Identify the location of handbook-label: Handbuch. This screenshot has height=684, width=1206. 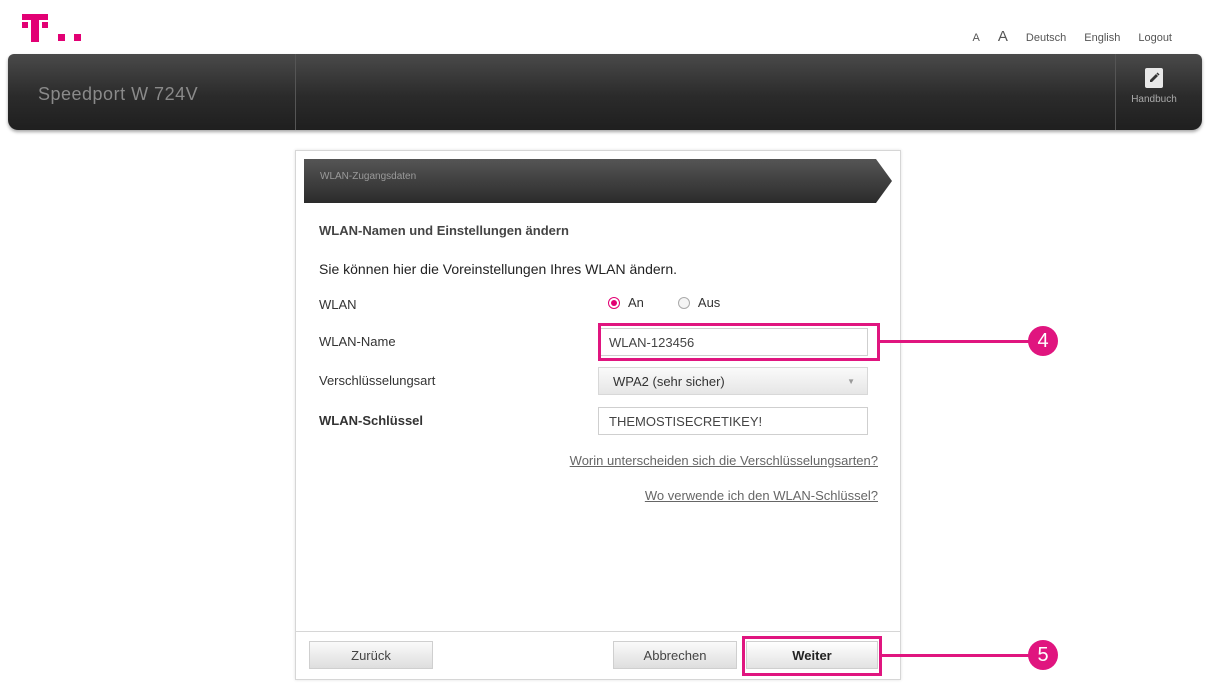
(1154, 99).